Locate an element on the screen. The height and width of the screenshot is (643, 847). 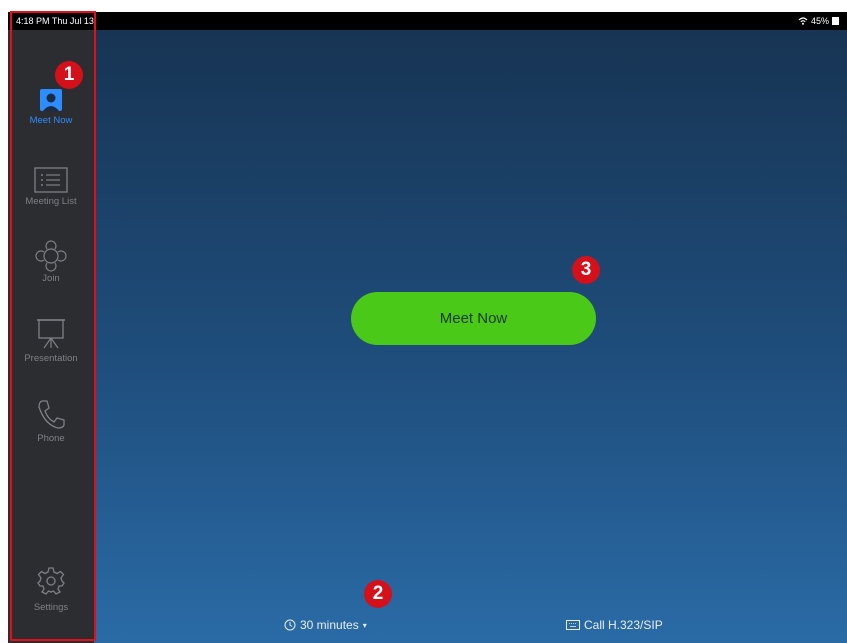
annotation-marker-3: 3 is located at coordinates (586, 270).